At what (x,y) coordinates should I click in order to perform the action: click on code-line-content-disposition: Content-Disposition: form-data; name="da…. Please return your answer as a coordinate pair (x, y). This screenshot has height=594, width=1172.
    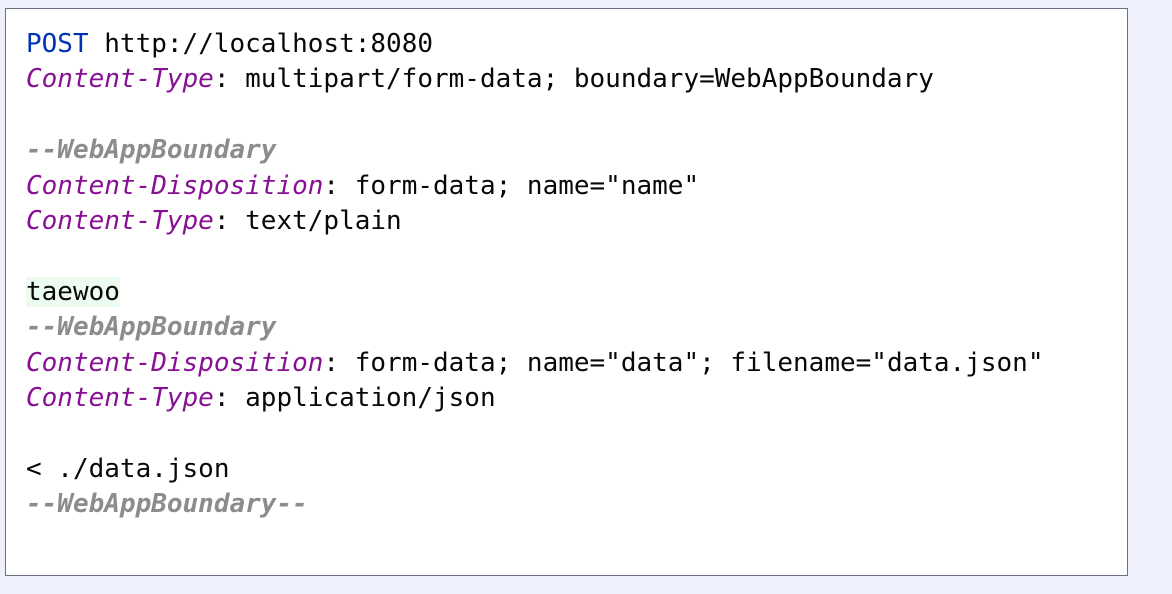
    Looking at the image, I should click on (534, 363).